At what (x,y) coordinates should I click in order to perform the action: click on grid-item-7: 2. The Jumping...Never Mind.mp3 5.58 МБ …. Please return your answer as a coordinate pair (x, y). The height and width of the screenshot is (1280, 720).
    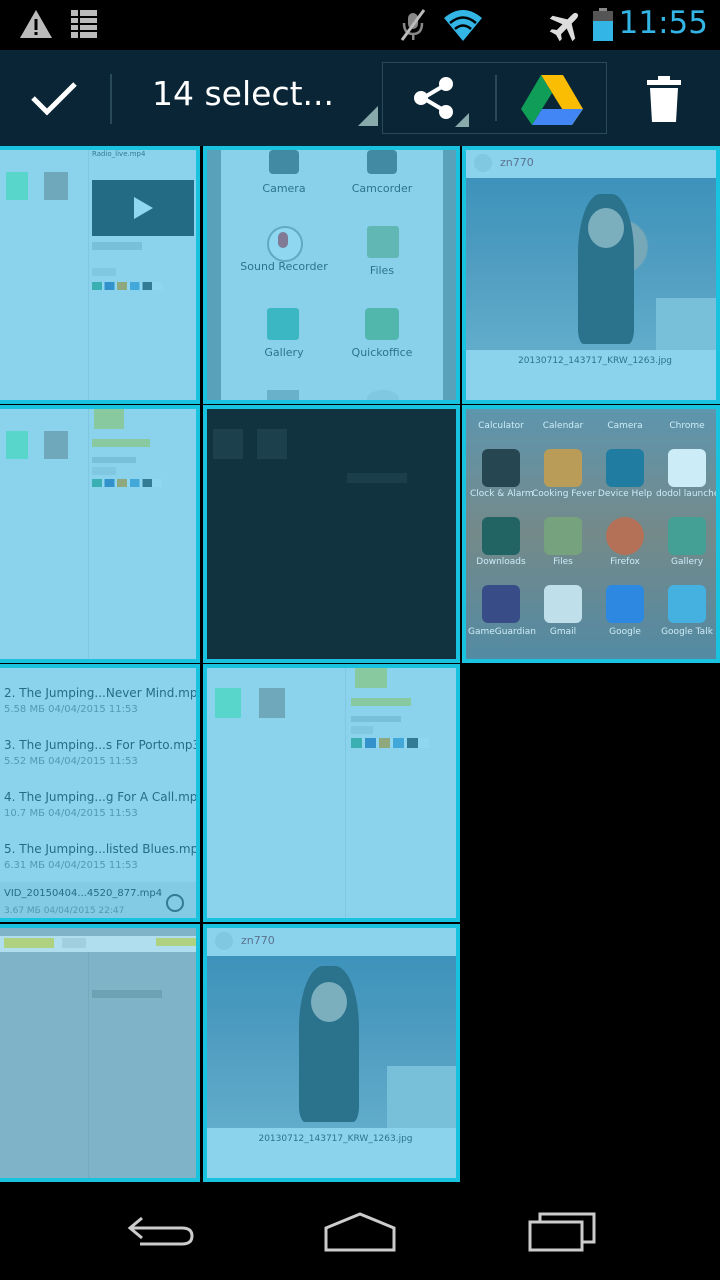
    Looking at the image, I should click on (100, 793).